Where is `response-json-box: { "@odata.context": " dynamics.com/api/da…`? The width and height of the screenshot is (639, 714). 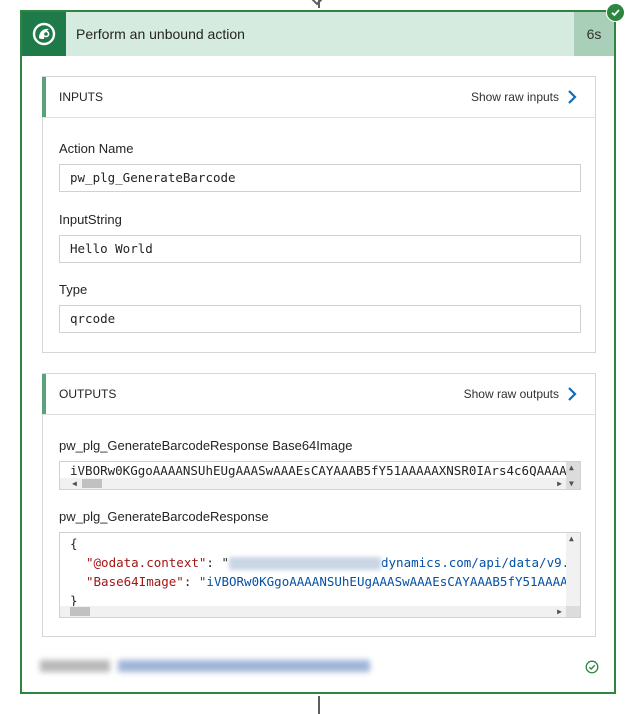 response-json-box: { "@odata.context": " dynamics.com/api/da… is located at coordinates (320, 575).